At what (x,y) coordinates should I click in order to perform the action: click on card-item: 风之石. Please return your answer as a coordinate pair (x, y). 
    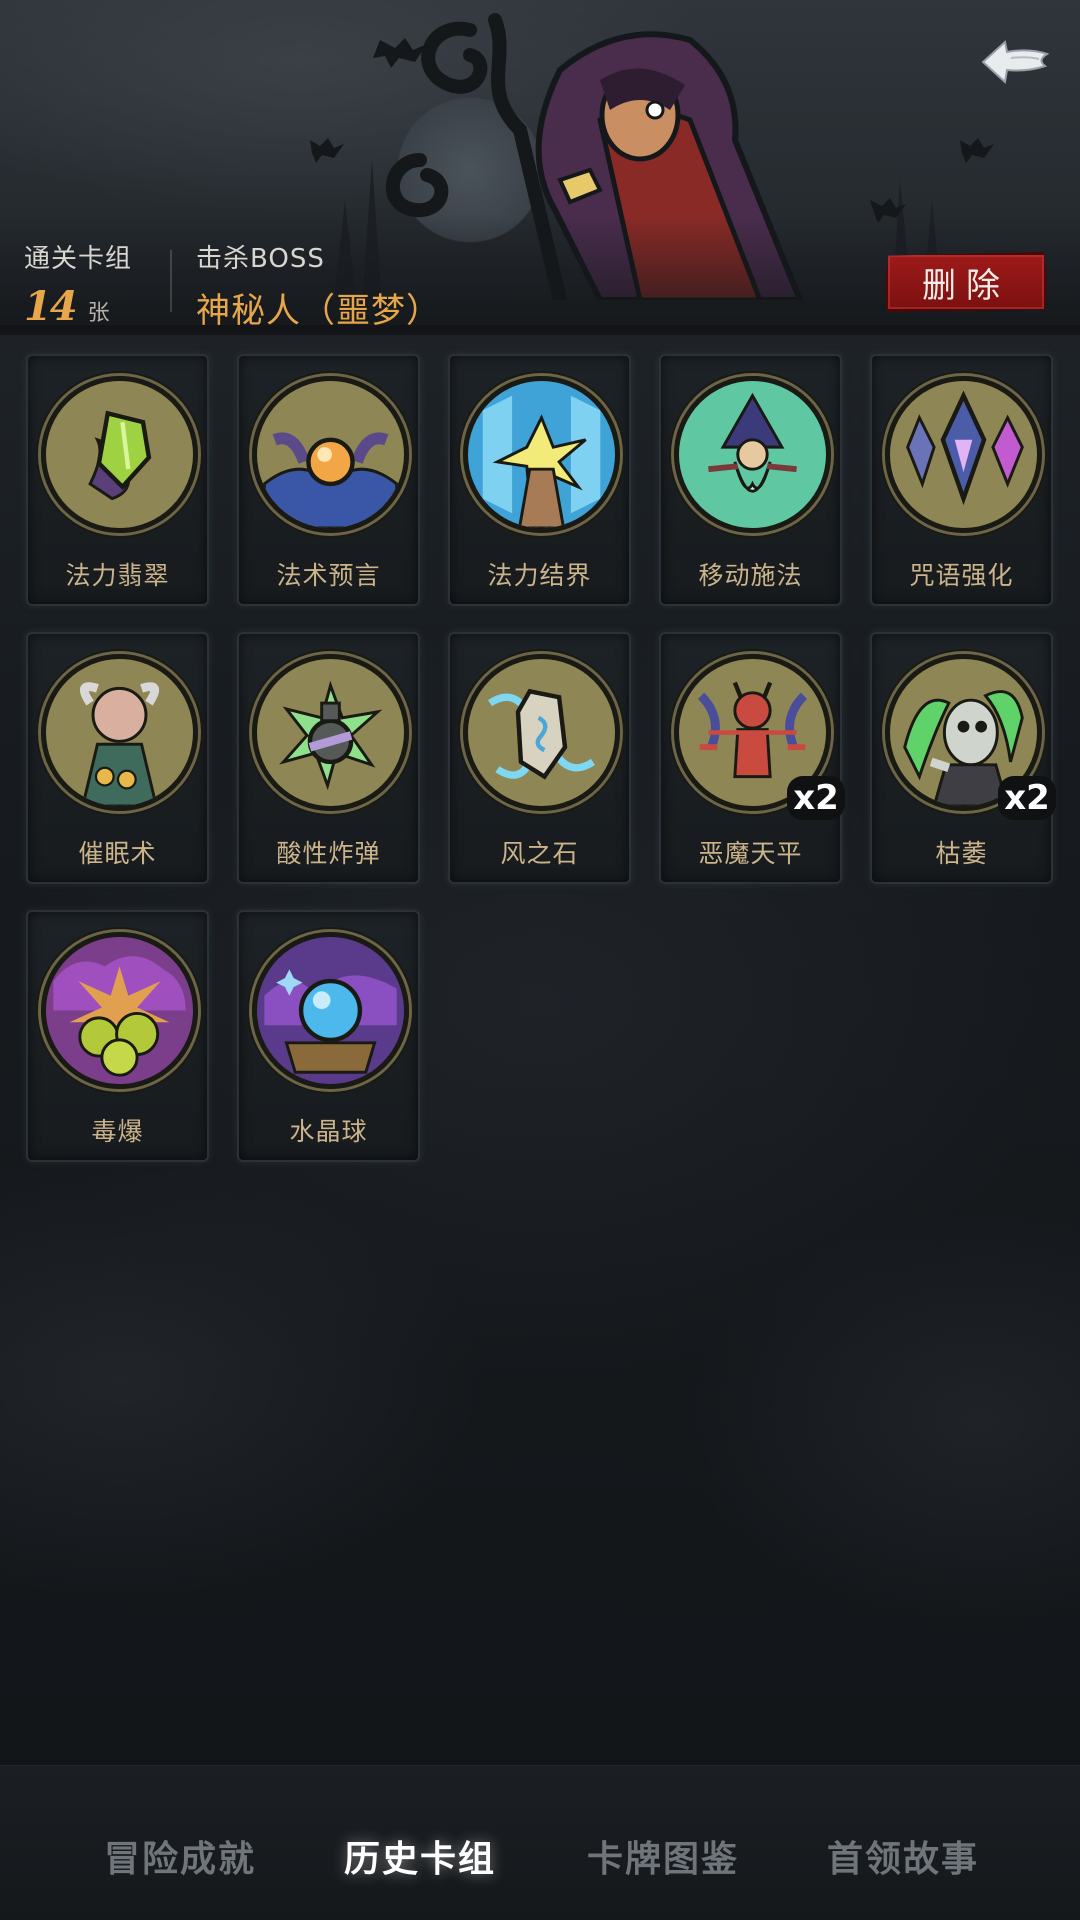
    Looking at the image, I should click on (539, 758).